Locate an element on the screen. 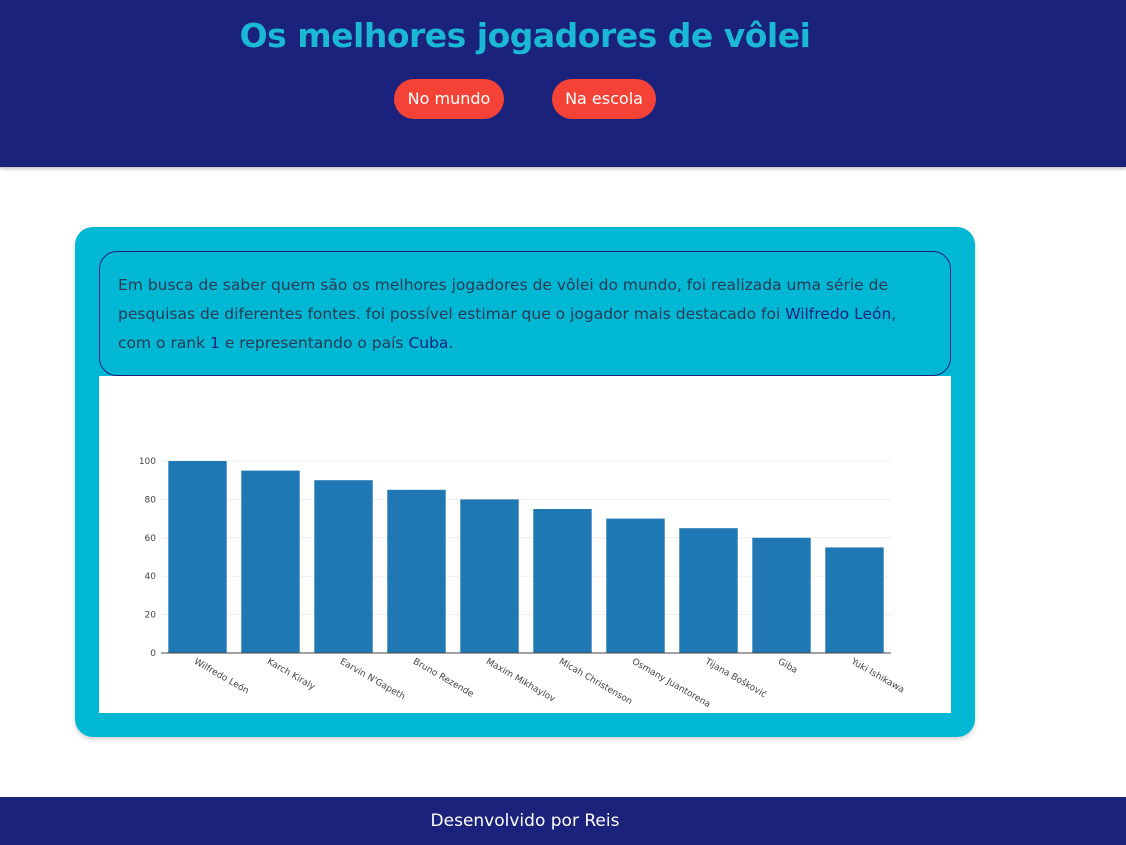 The width and height of the screenshot is (1126, 845). footer-credit: Desenvolvido por Reis is located at coordinates (525, 821).